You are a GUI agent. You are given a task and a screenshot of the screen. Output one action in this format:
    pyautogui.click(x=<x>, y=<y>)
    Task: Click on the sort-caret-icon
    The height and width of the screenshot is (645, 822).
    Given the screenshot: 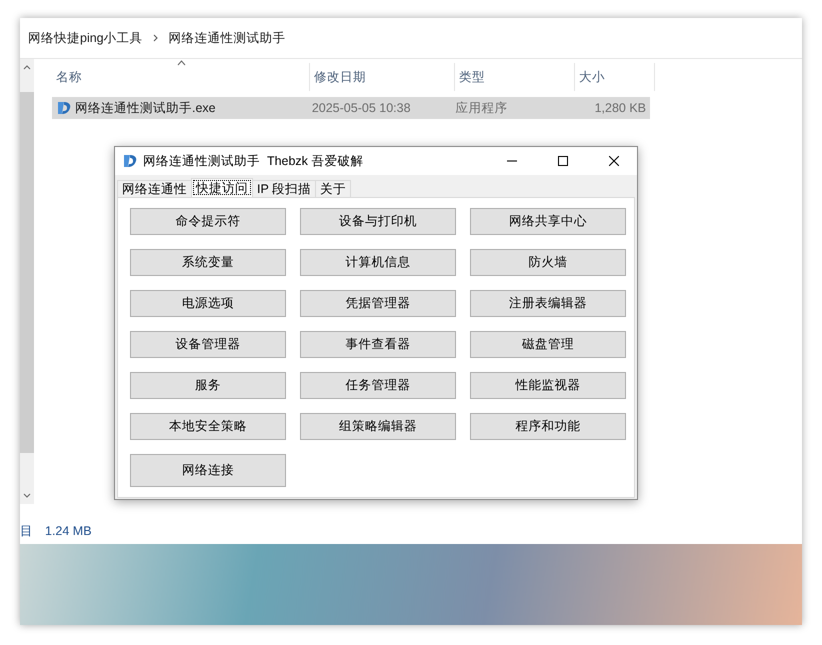 What is the action you would take?
    pyautogui.click(x=181, y=63)
    